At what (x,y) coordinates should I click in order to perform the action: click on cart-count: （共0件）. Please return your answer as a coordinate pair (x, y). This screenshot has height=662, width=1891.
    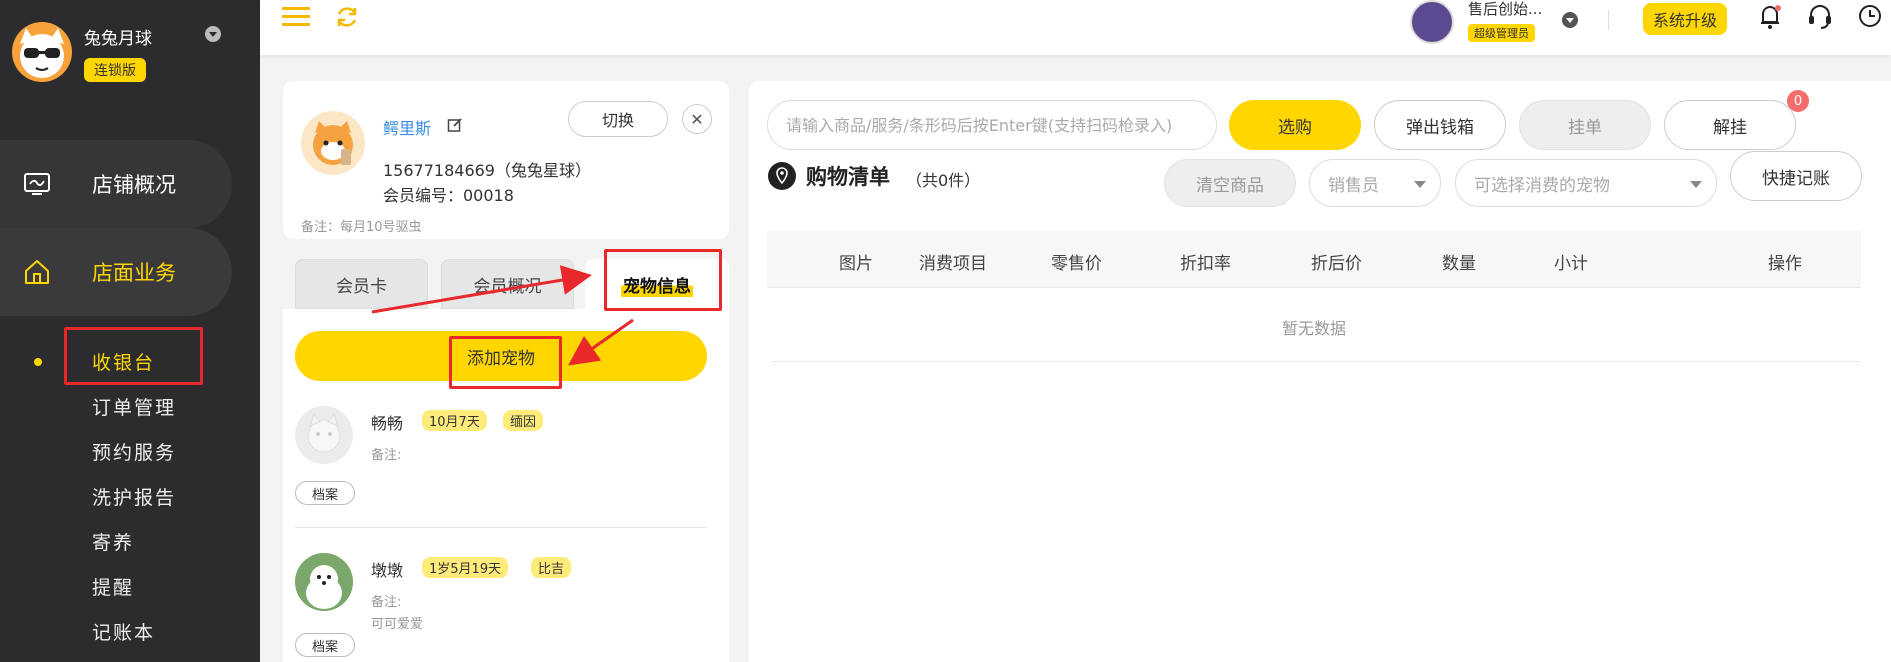
    Looking at the image, I should click on (943, 180).